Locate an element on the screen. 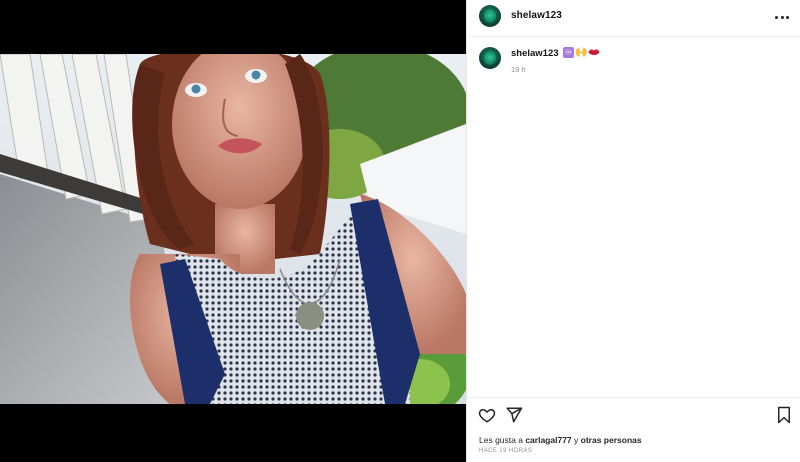  caption-timestamp: 19 h is located at coordinates (518, 69).